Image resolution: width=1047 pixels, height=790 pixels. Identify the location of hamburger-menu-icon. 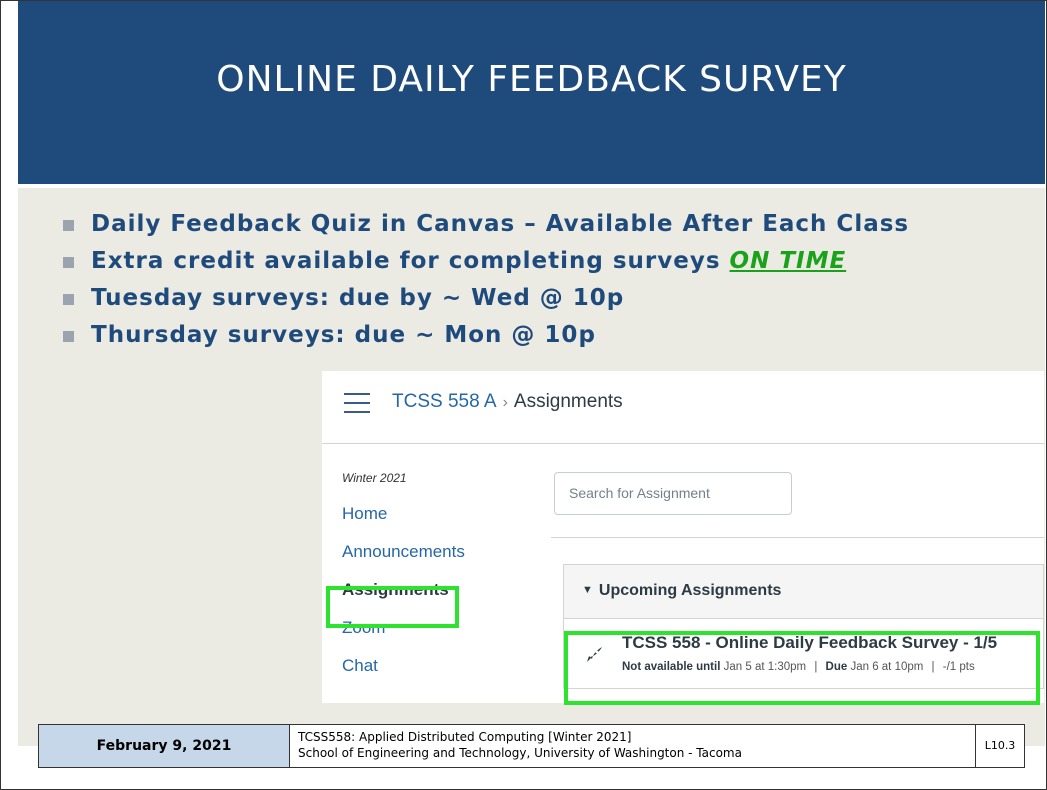
(357, 403).